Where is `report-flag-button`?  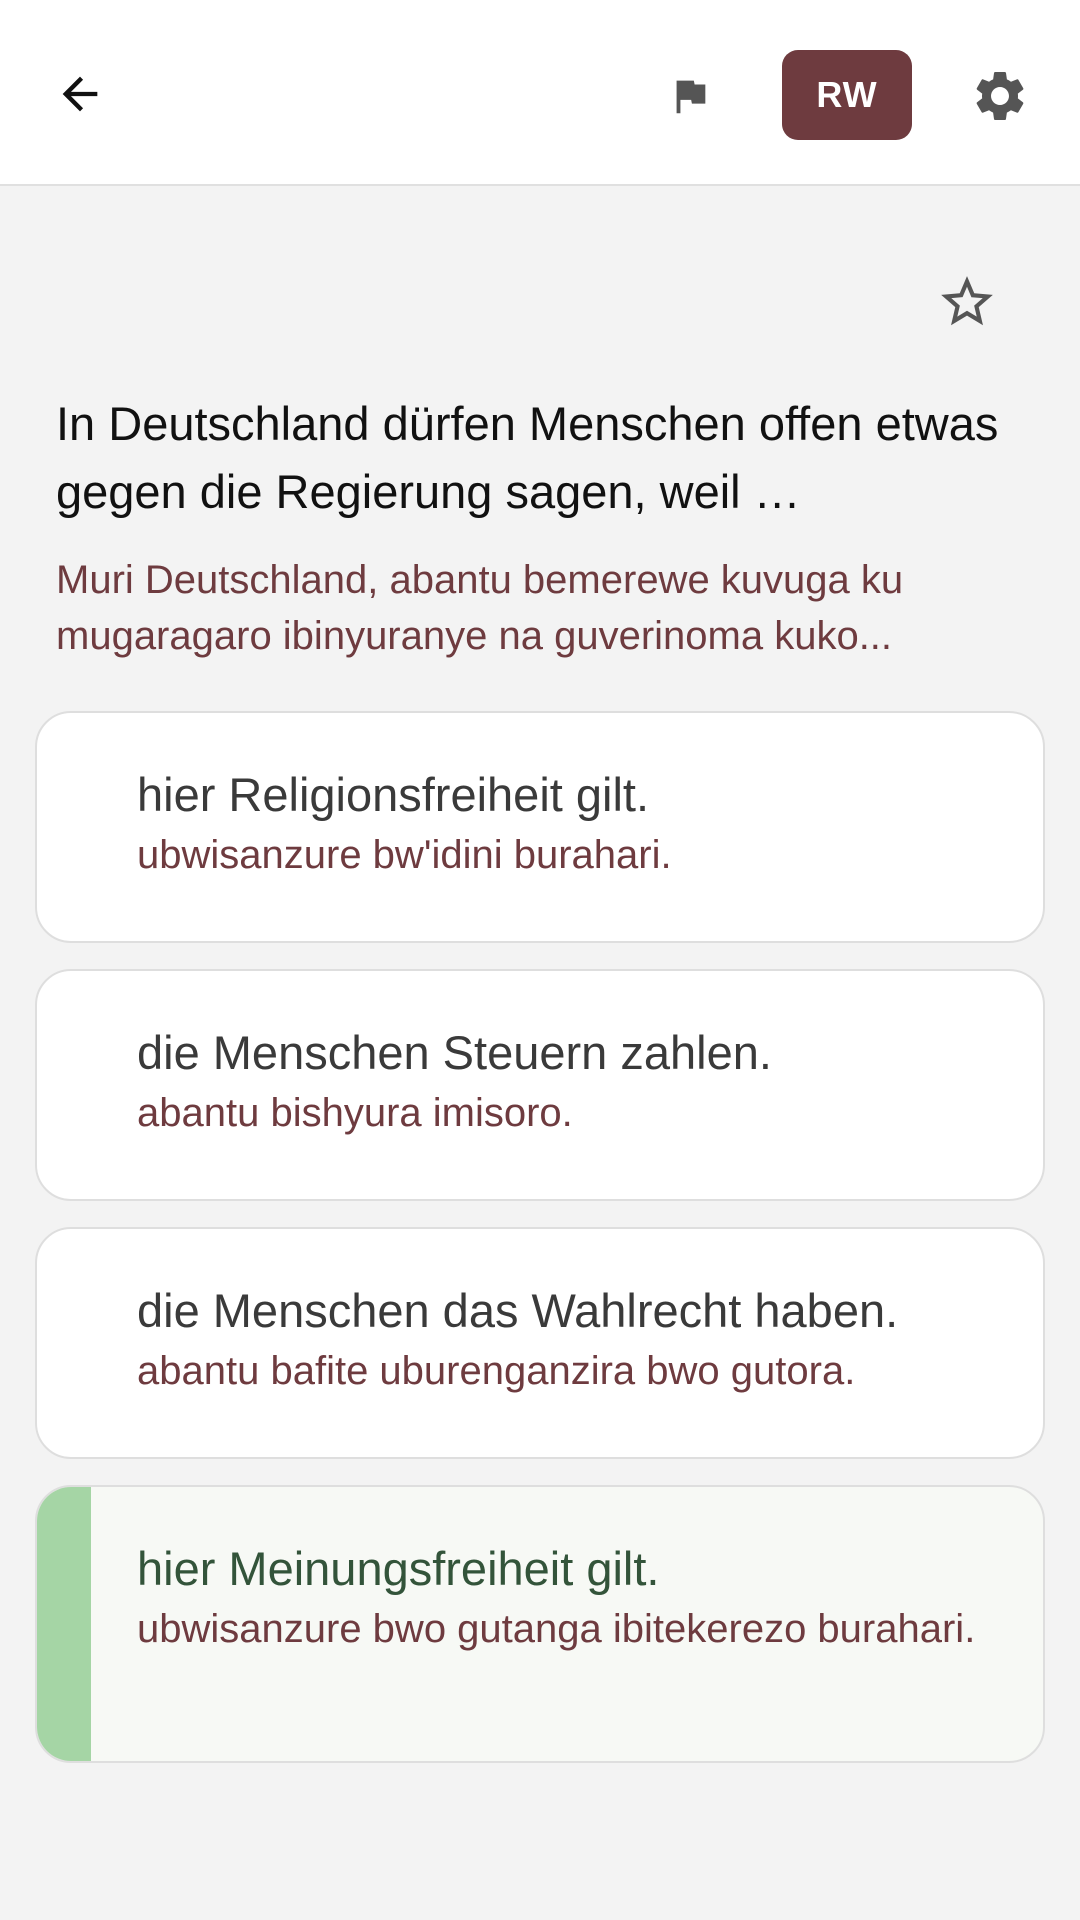 report-flag-button is located at coordinates (690, 96).